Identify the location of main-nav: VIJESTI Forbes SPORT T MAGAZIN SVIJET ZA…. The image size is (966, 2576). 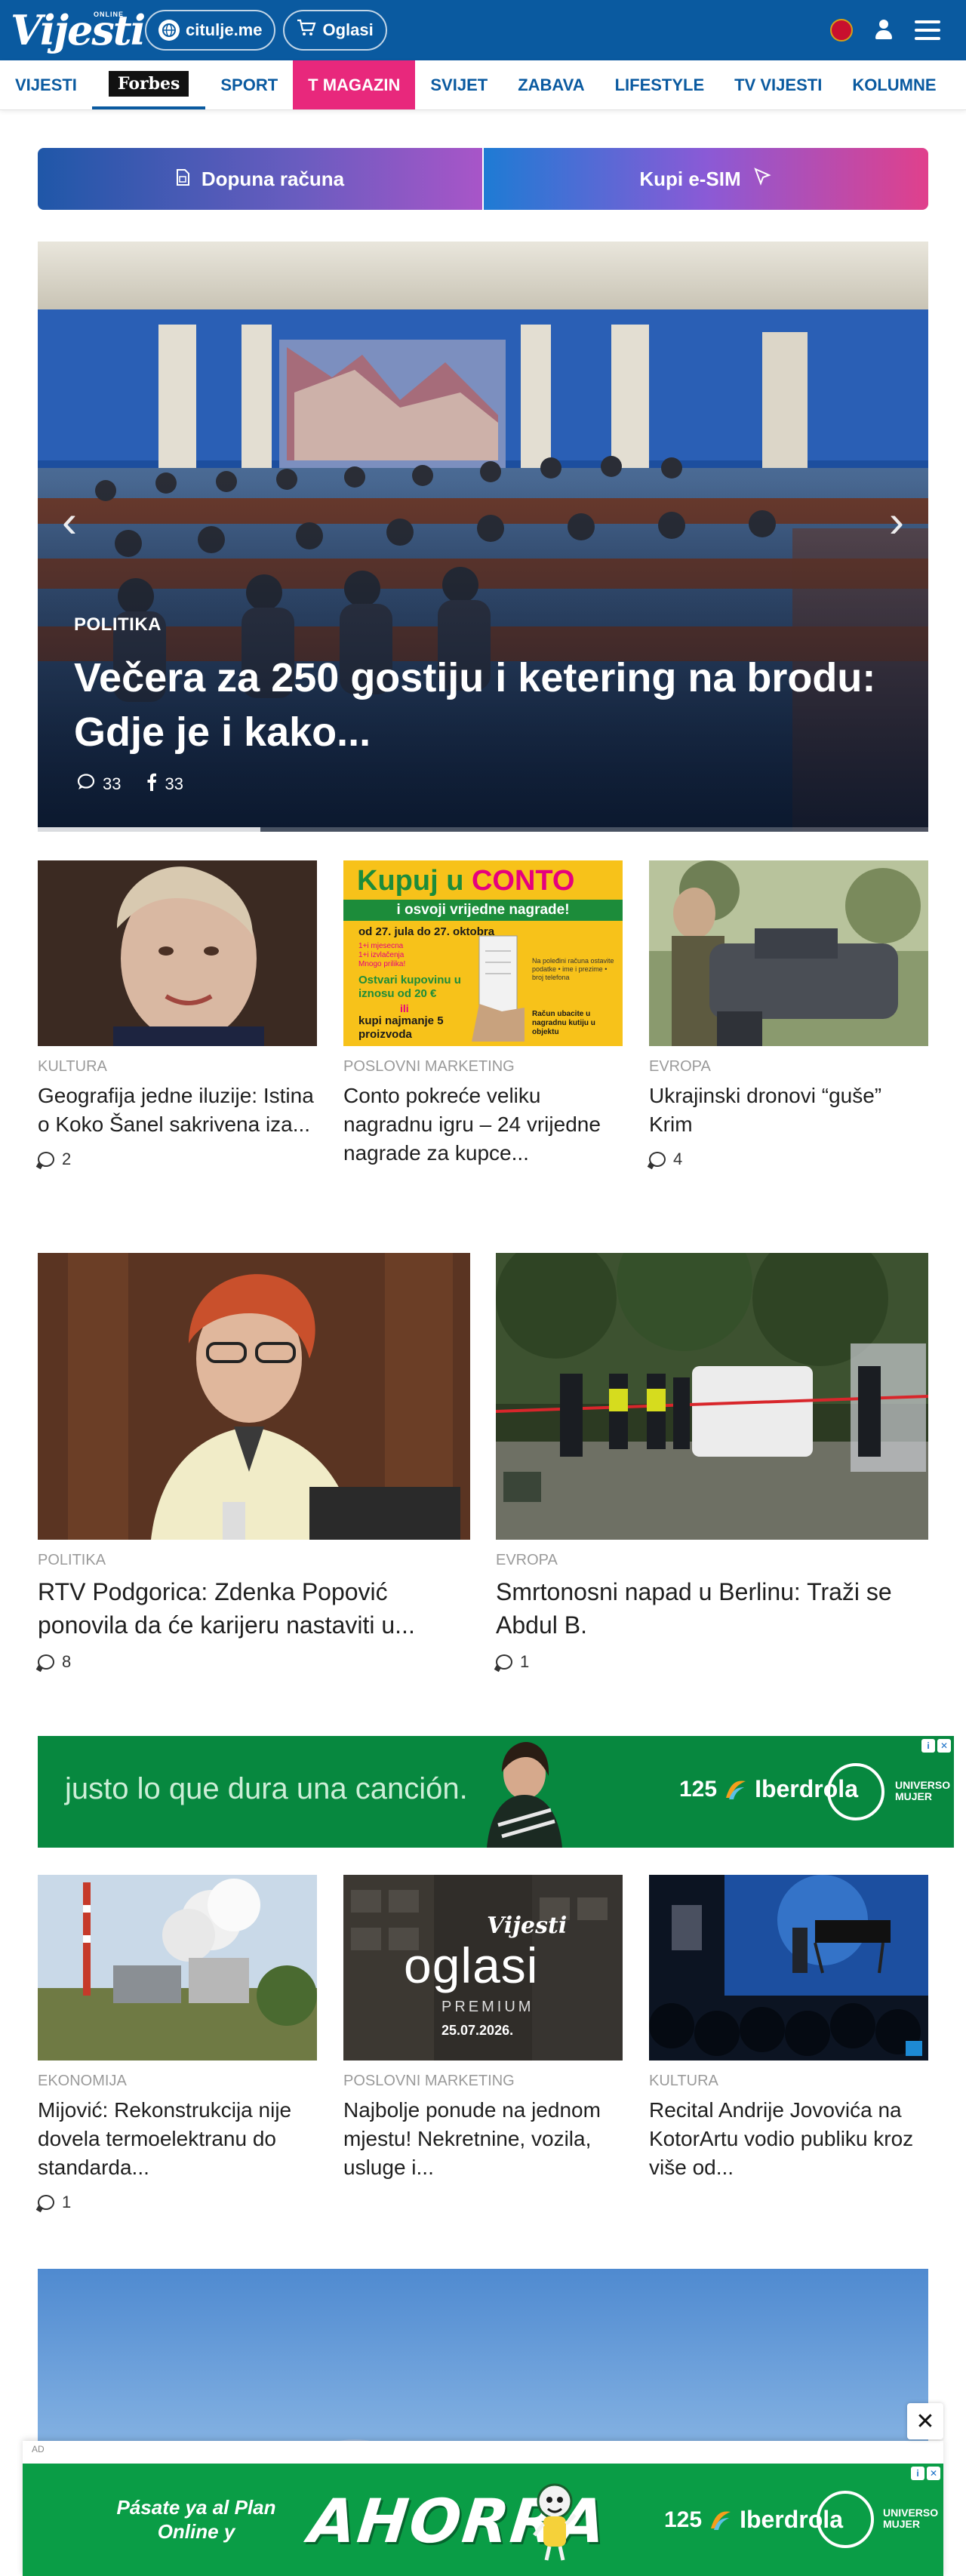
(483, 85).